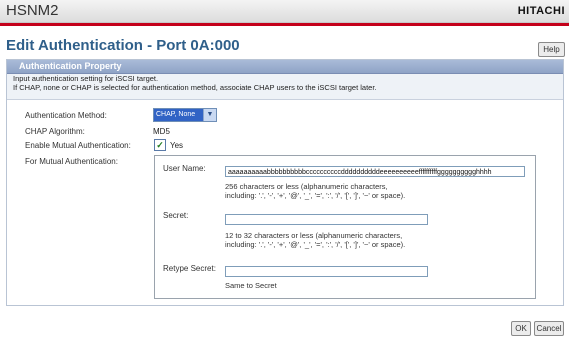  I want to click on enable-mutual-option: Yes, so click(177, 145).